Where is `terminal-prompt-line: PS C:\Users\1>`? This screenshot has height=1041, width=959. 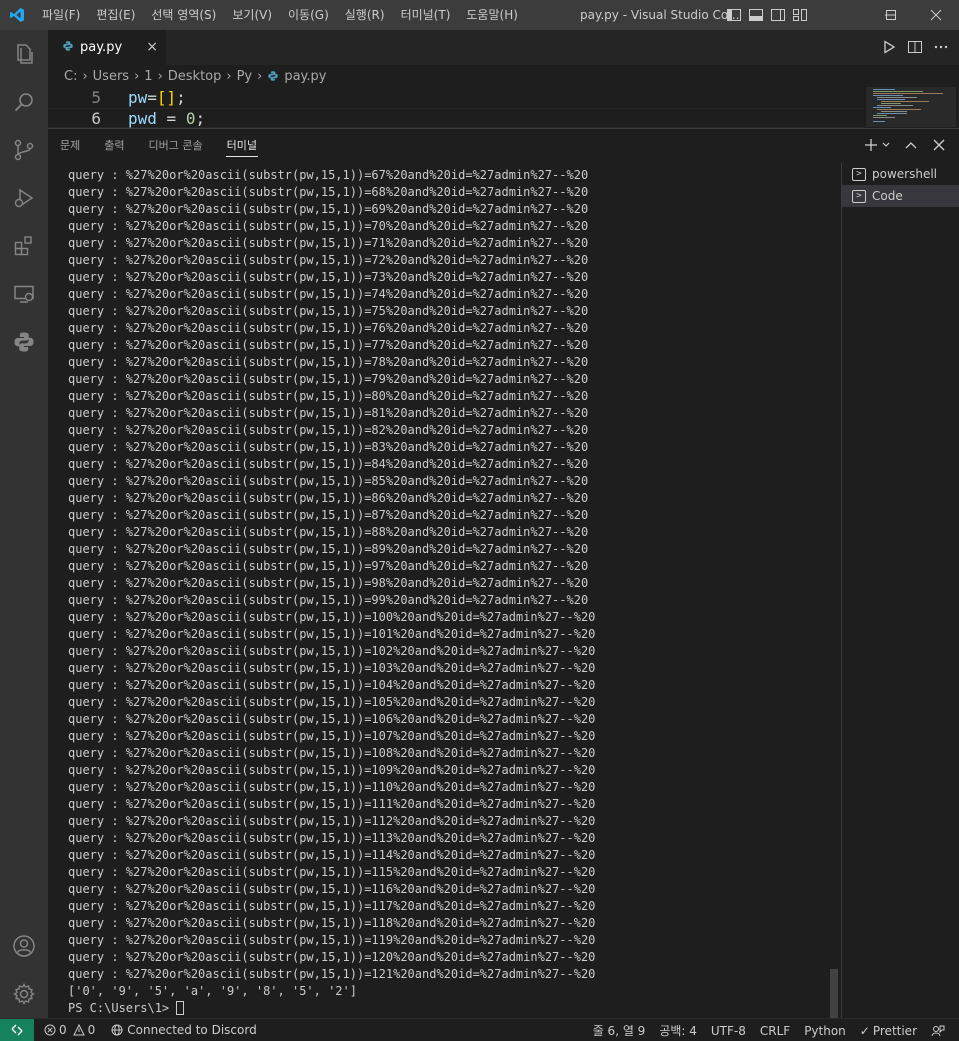 terminal-prompt-line: PS C:\Users\1> is located at coordinates (438, 1008).